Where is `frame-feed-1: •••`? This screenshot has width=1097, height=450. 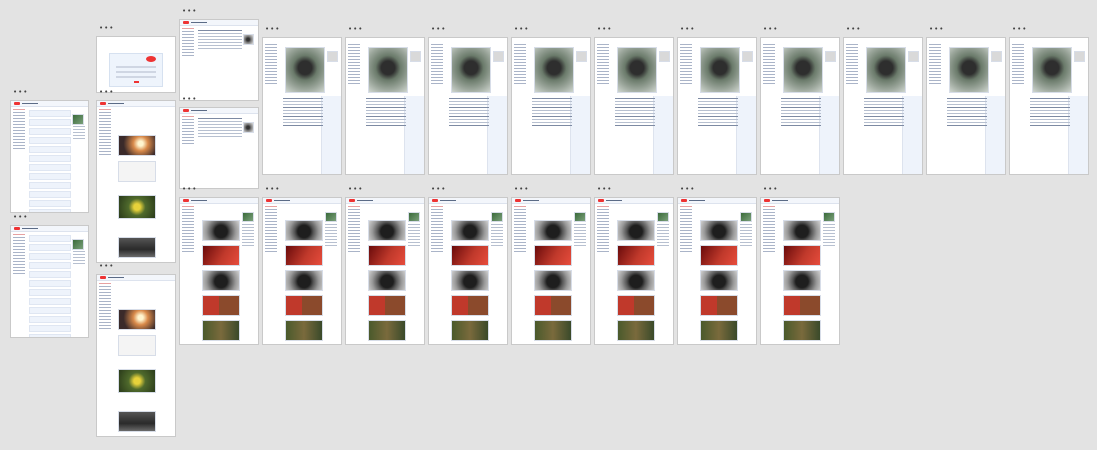 frame-feed-1: ••• is located at coordinates (136, 176).